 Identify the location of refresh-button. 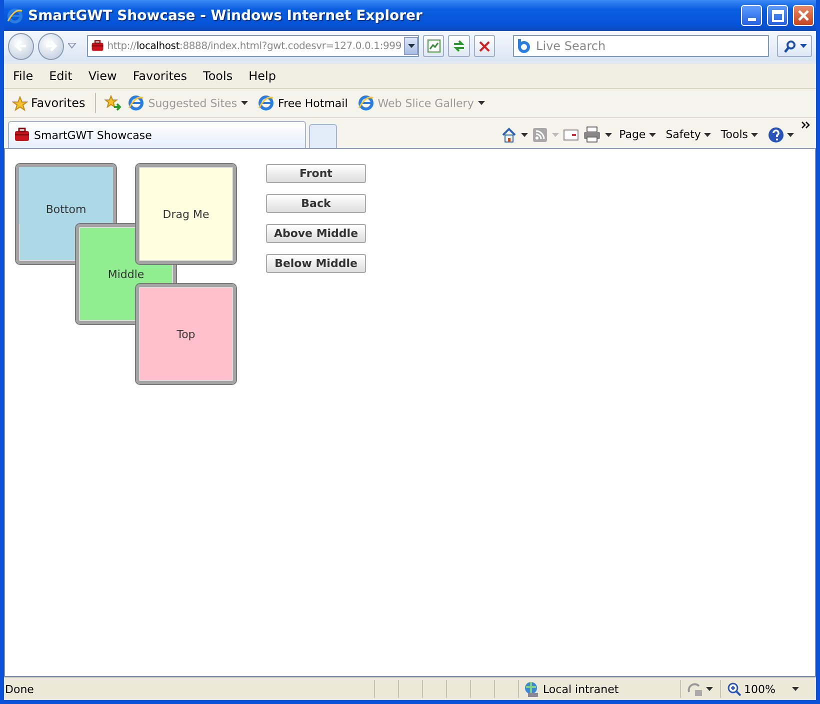
(459, 46).